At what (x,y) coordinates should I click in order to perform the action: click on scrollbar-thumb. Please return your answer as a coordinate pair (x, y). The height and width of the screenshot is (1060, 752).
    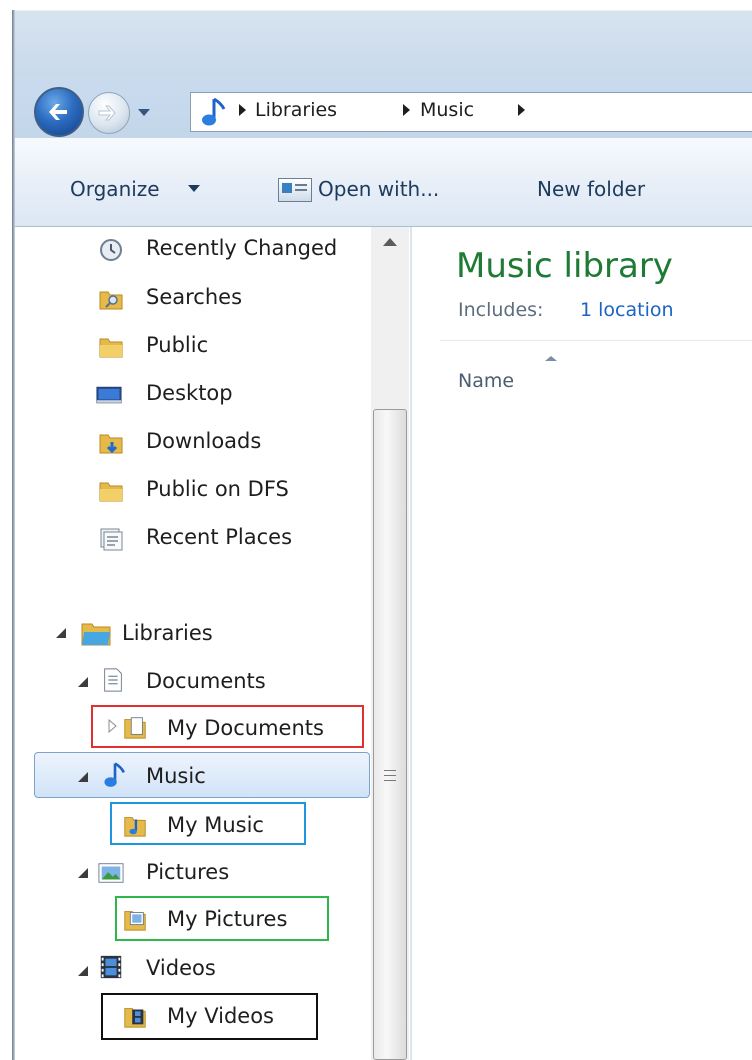
    Looking at the image, I should click on (390, 734).